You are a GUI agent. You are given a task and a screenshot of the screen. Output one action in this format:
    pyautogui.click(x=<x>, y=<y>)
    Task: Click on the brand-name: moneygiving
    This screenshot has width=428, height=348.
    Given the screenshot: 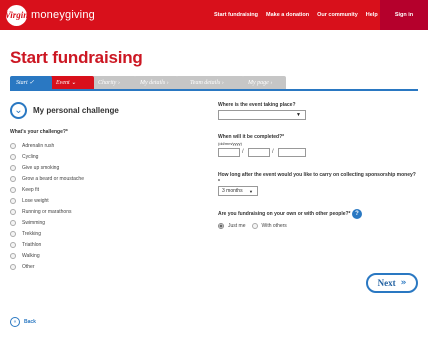 What is the action you would take?
    pyautogui.click(x=63, y=15)
    